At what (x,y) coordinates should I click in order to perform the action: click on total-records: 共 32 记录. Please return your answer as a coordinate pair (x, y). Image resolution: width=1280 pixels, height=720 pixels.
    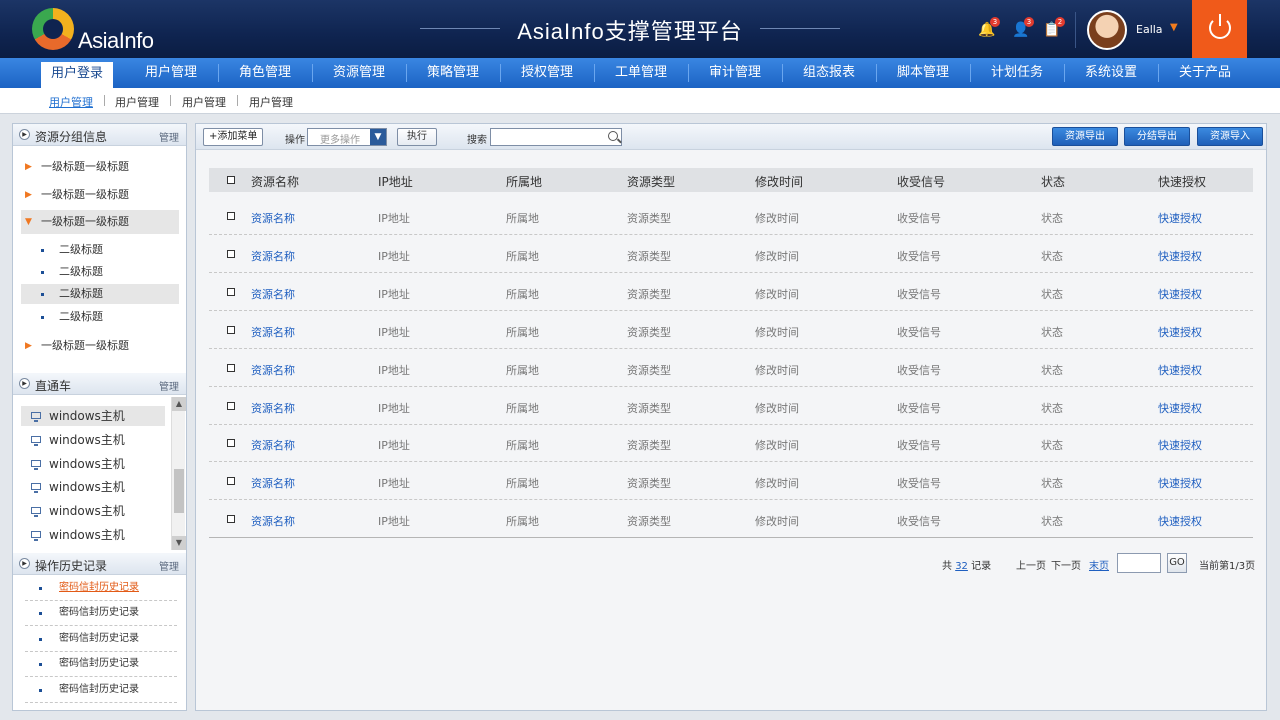
    Looking at the image, I should click on (967, 566).